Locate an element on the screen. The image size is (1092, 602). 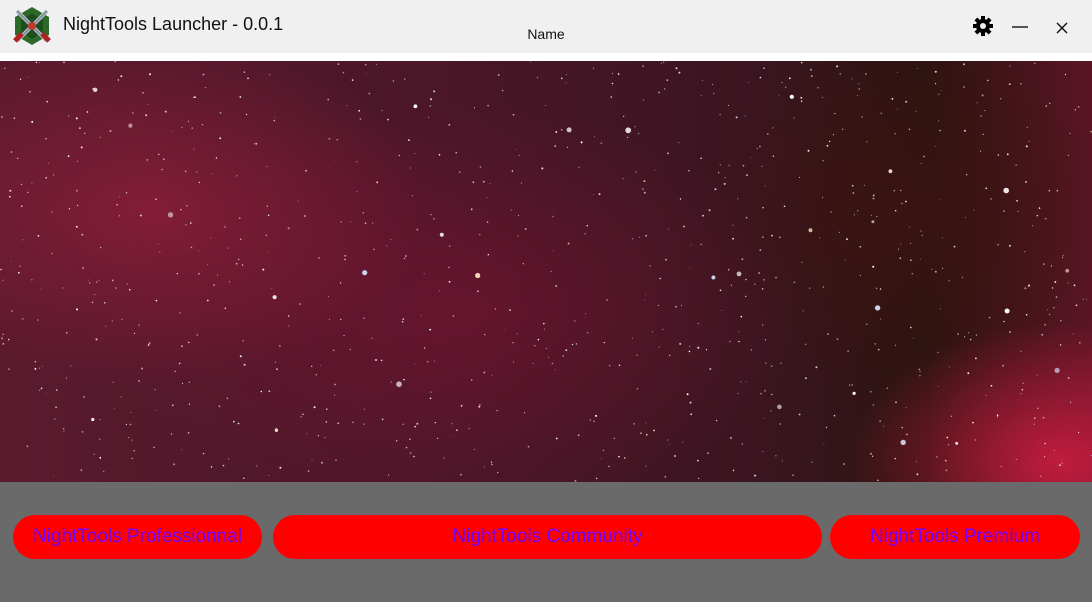
gear-icon is located at coordinates (983, 26).